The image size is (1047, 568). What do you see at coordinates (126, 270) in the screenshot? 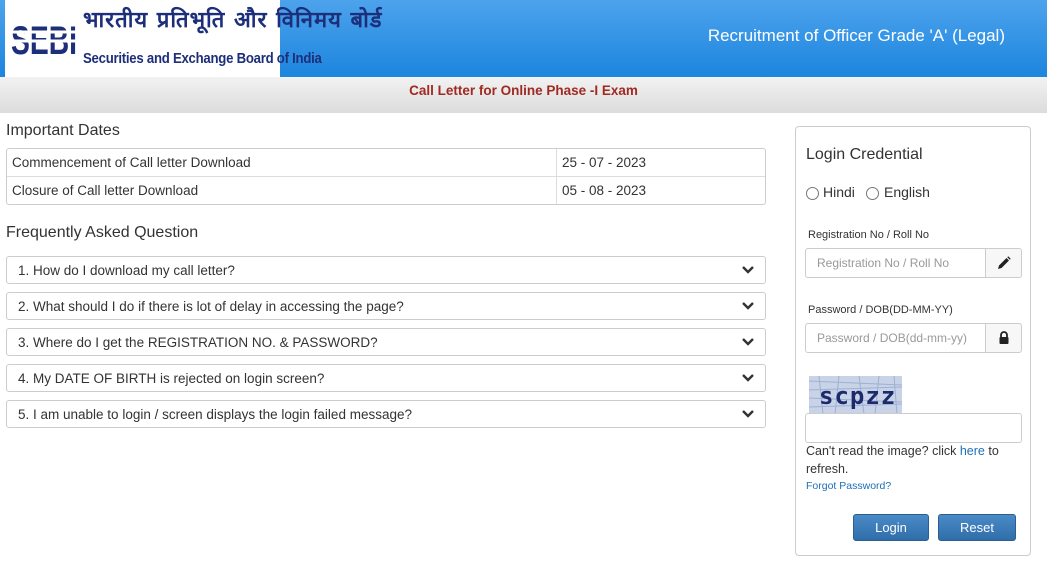
I see `faq-question: 1. How do I download my call letter?` at bounding box center [126, 270].